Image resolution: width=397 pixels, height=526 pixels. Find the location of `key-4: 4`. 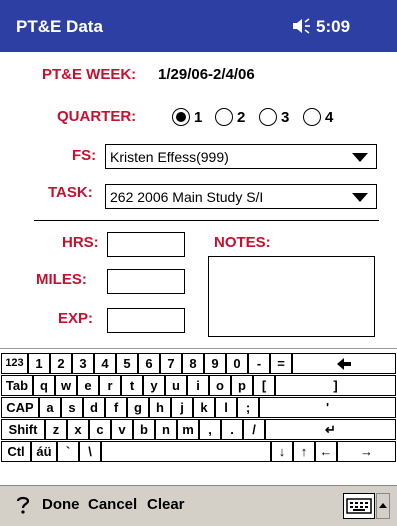

key-4: 4 is located at coordinates (105, 363).